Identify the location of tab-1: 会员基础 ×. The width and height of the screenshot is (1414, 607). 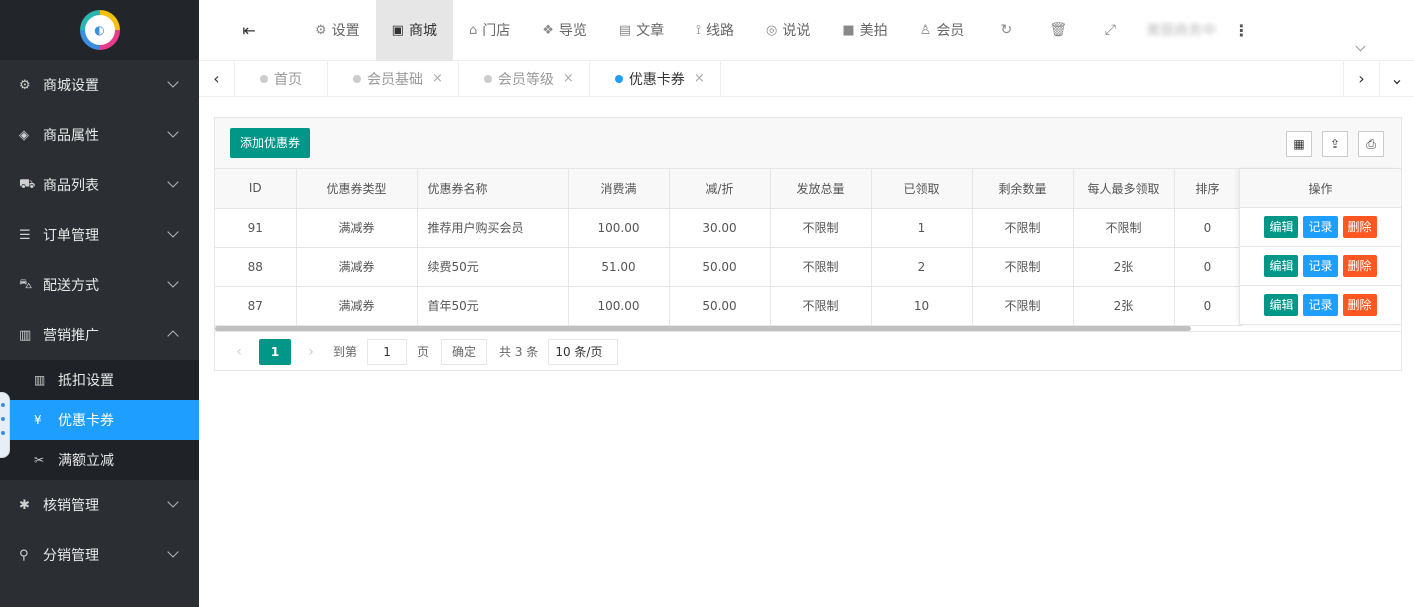
(393, 78).